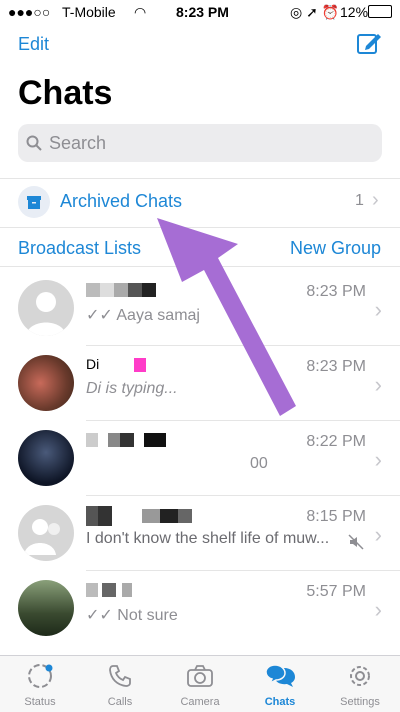 The width and height of the screenshot is (400, 712). What do you see at coordinates (336, 591) in the screenshot?
I see `chat-time: 5:57 PM` at bounding box center [336, 591].